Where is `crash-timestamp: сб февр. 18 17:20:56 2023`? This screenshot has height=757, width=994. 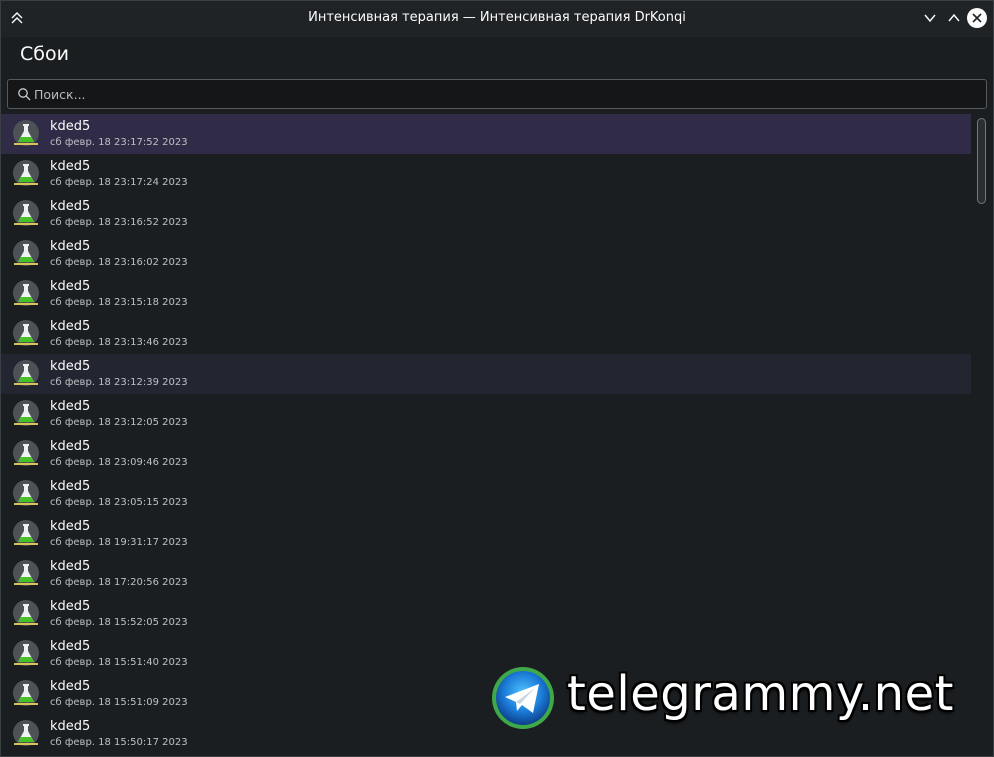
crash-timestamp: сб февр. 18 17:20:56 2023 is located at coordinates (119, 582).